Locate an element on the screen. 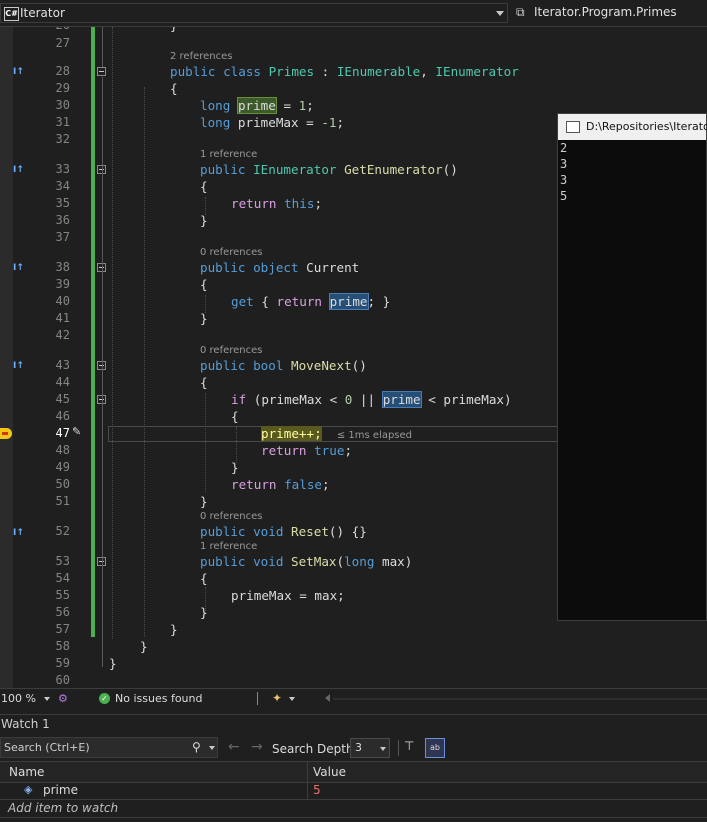 Image resolution: width=707 pixels, height=822 pixels. code-line: long prime = 1; is located at coordinates (257, 105).